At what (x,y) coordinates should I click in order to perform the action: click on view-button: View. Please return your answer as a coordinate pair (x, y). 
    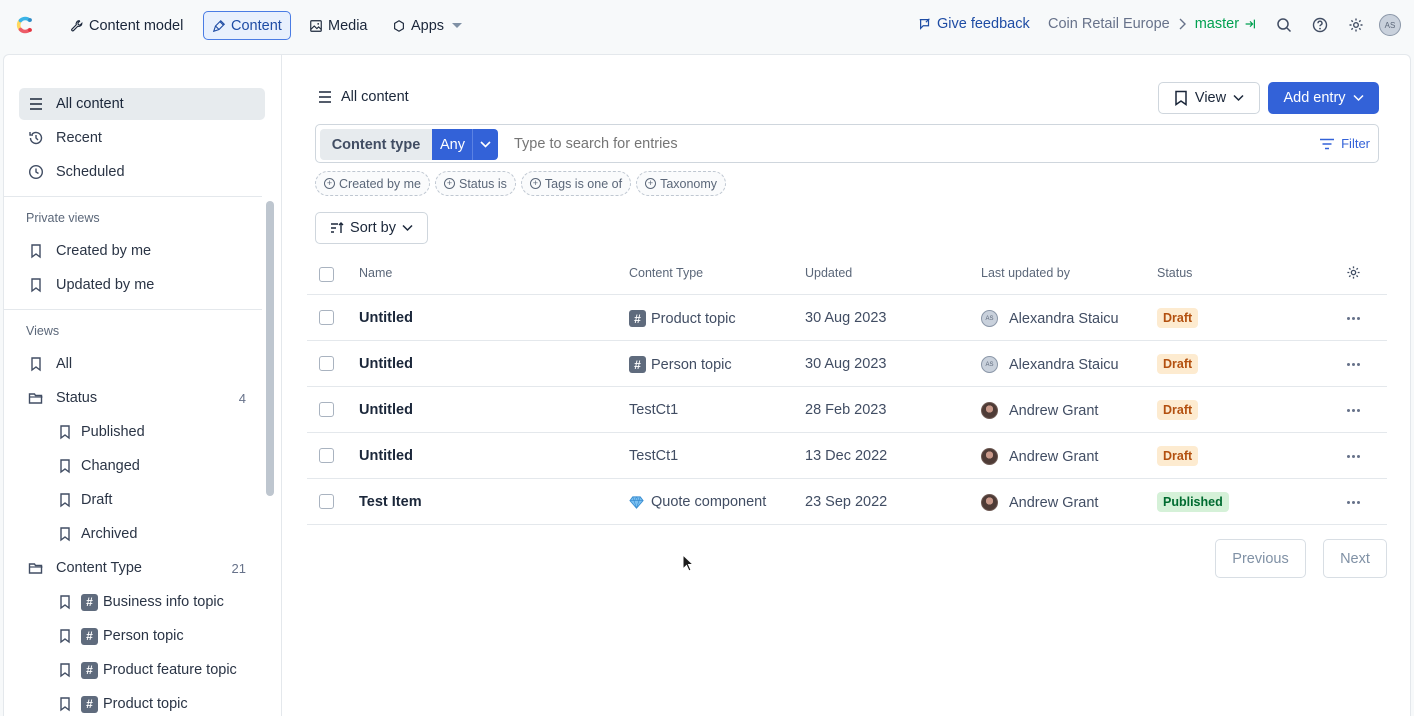
    Looking at the image, I should click on (1209, 98).